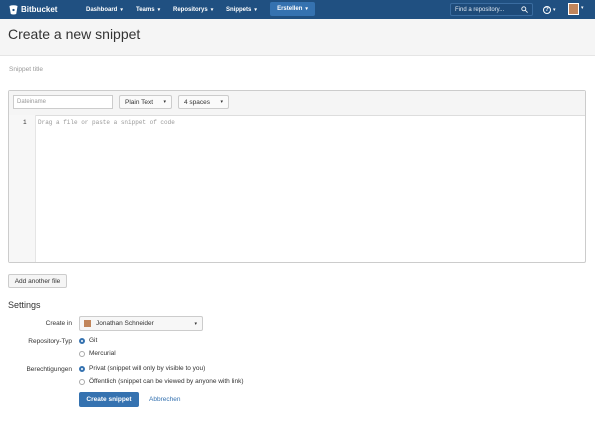  I want to click on create-in-label: Create in, so click(58, 323).